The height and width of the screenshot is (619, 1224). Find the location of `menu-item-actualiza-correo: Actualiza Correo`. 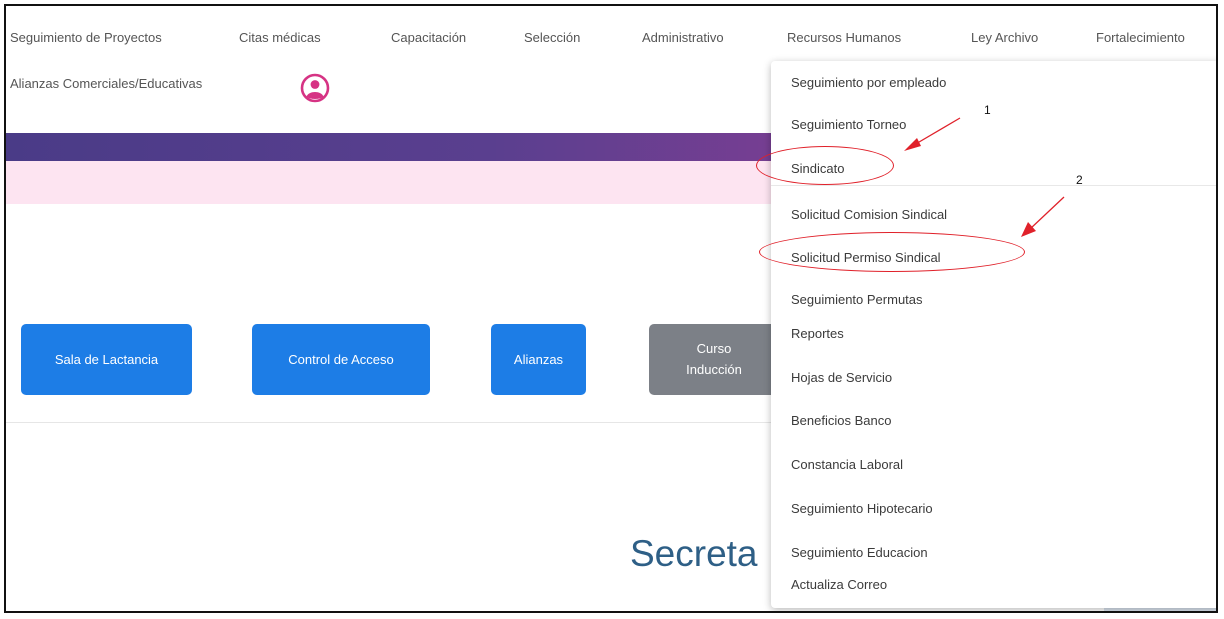

menu-item-actualiza-correo: Actualiza Correo is located at coordinates (839, 584).